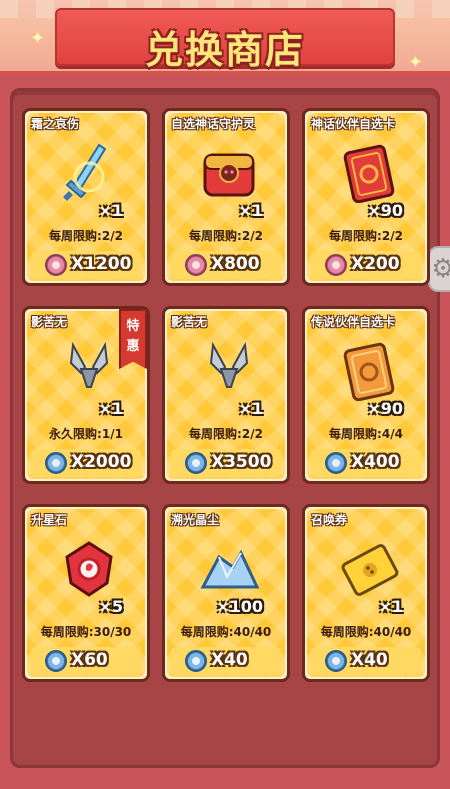 The height and width of the screenshot is (789, 450). I want to click on price-button: X60, so click(86, 661).